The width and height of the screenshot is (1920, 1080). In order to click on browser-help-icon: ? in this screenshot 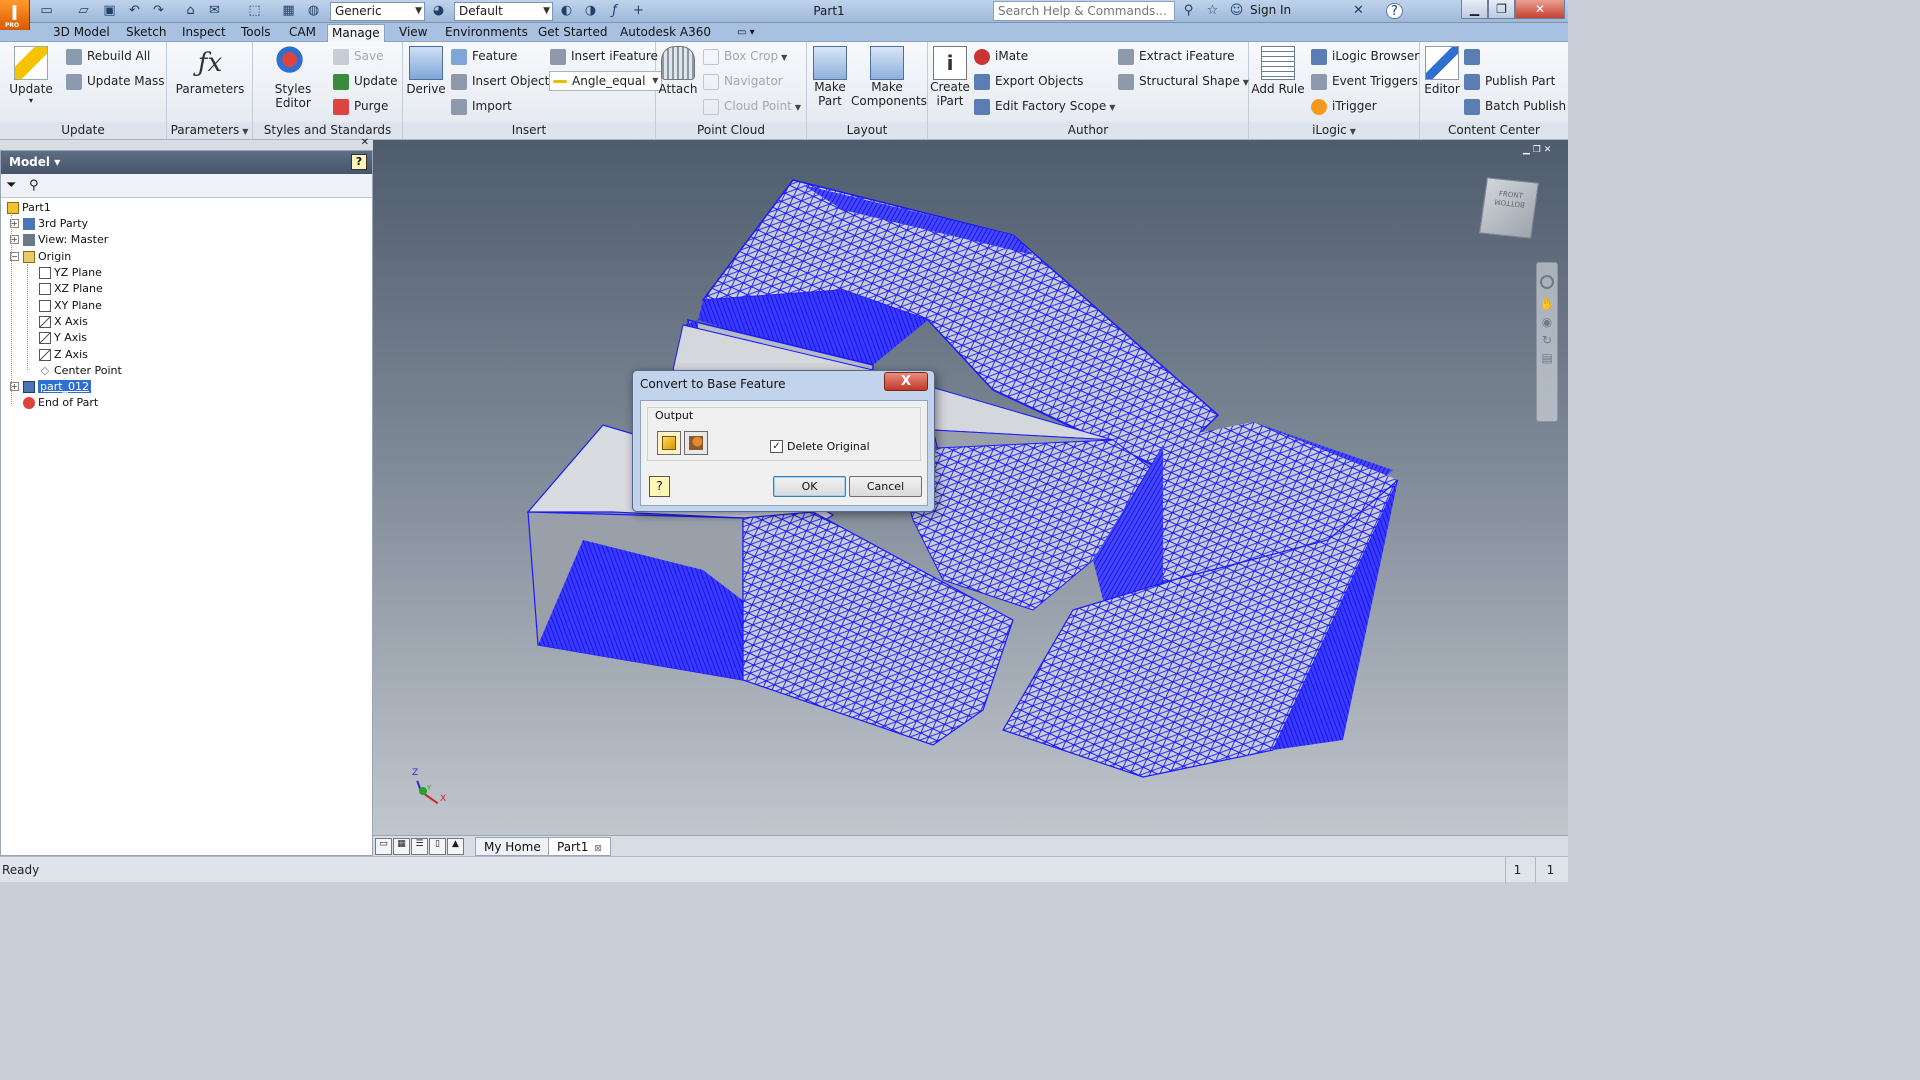, I will do `click(359, 162)`.